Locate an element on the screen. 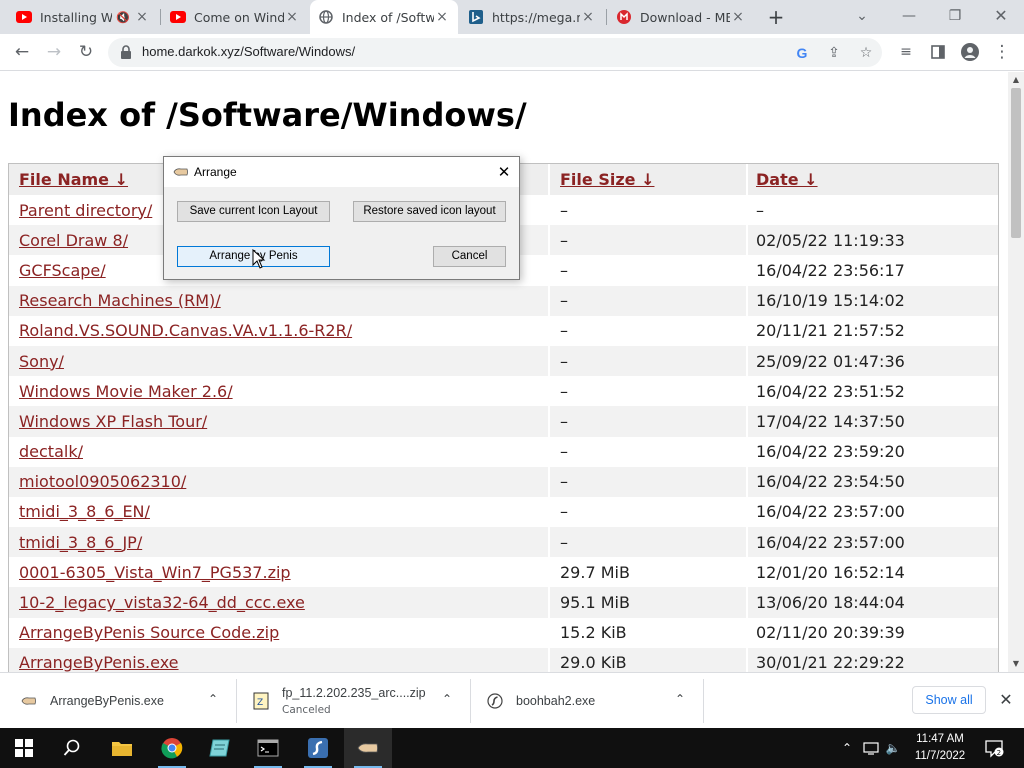 The image size is (1024, 768). mouse-cursor-icon is located at coordinates (259, 259).